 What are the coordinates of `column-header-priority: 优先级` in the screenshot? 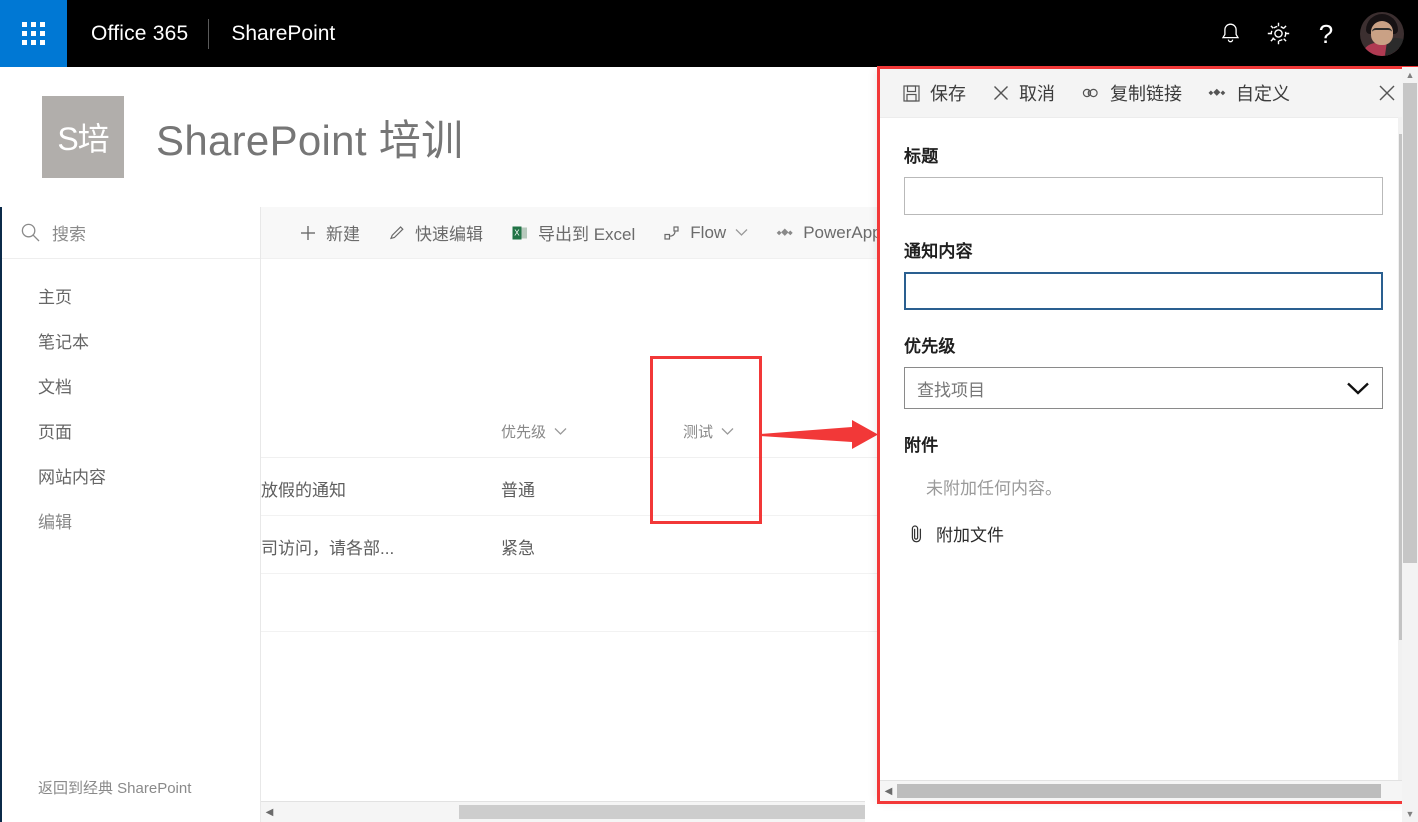 It's located at (534, 431).